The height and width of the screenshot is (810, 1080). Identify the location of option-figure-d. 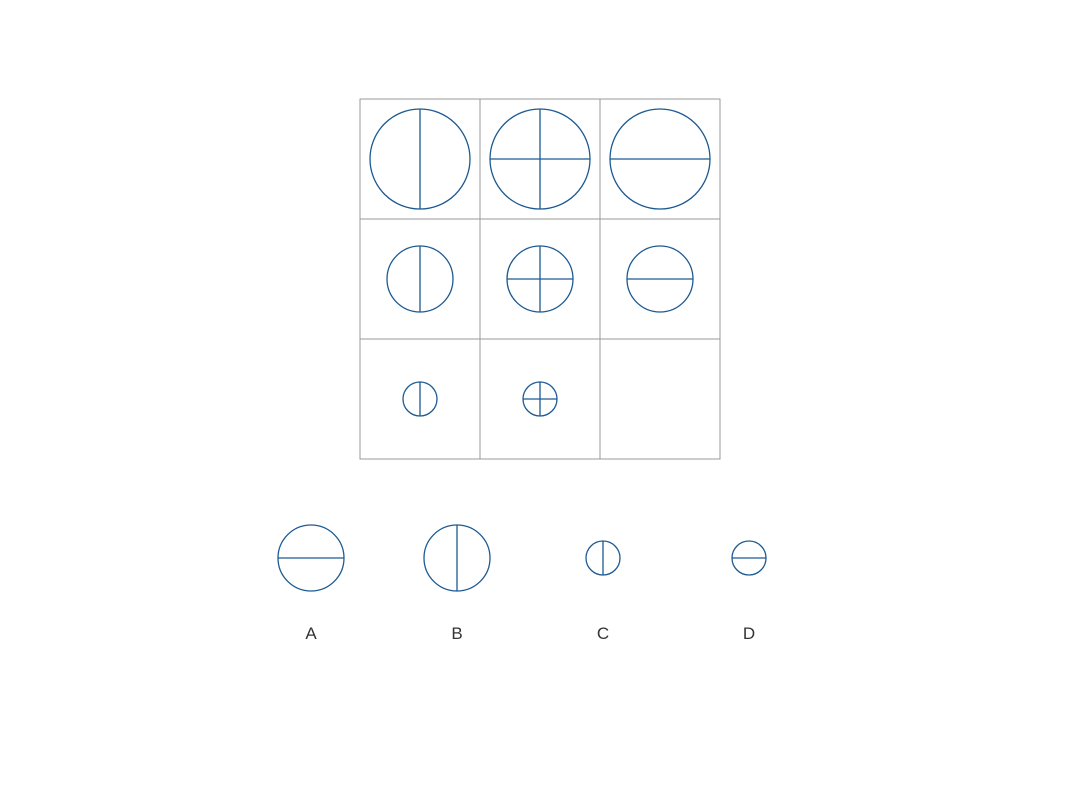
(749, 558).